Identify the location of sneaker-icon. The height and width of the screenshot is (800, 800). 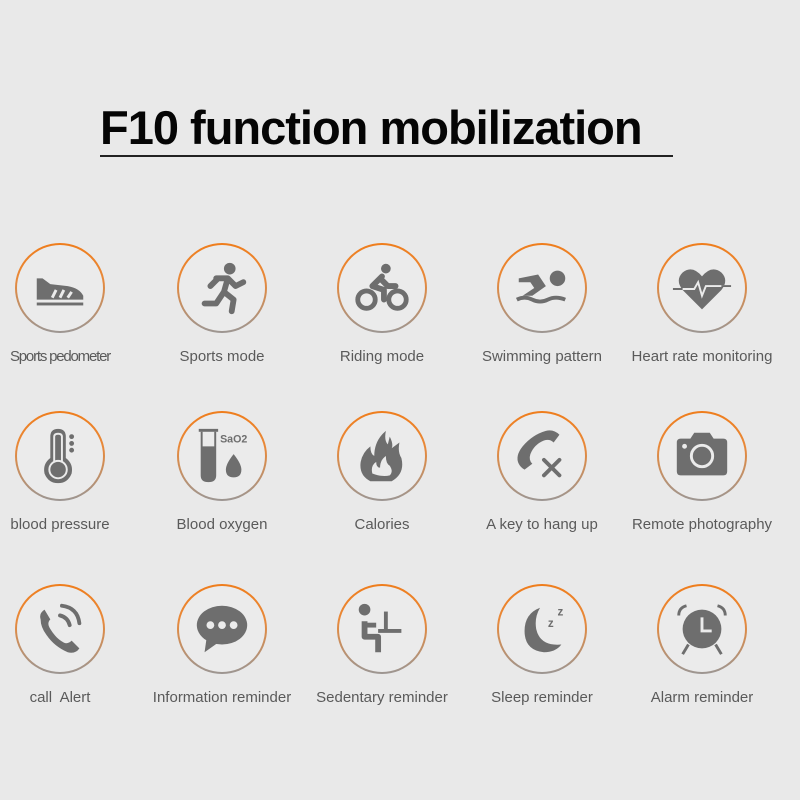
(60, 292).